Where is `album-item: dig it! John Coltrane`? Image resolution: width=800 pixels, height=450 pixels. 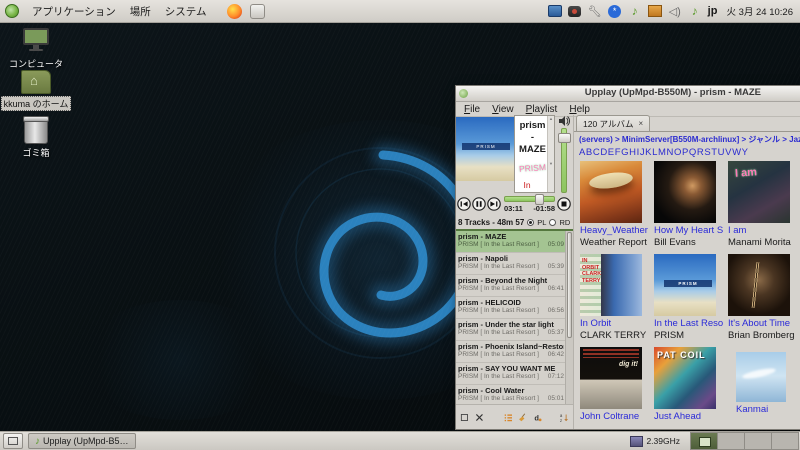
album-item: dig it! John Coltrane is located at coordinates (616, 388).